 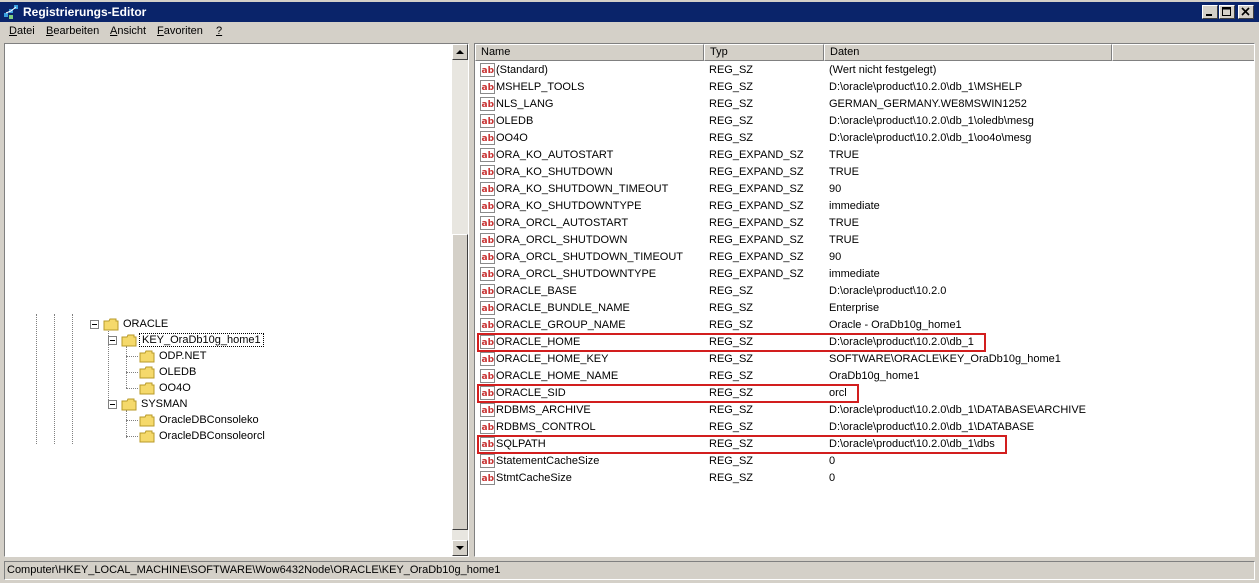 I want to click on maximize-button, so click(x=1227, y=12).